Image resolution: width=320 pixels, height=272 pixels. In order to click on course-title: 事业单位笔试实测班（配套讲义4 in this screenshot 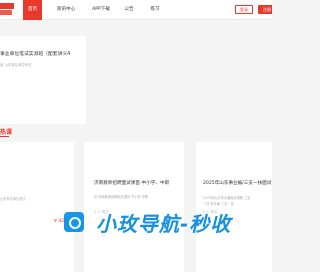, I will do `click(35, 54)`.